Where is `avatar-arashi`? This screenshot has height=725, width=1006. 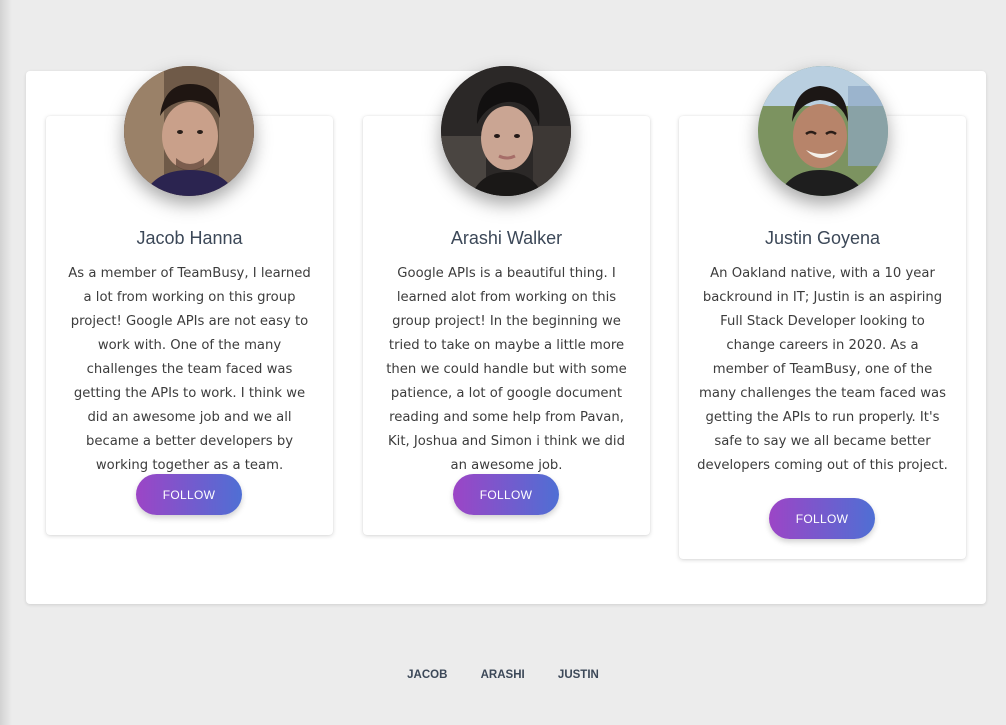 avatar-arashi is located at coordinates (506, 131).